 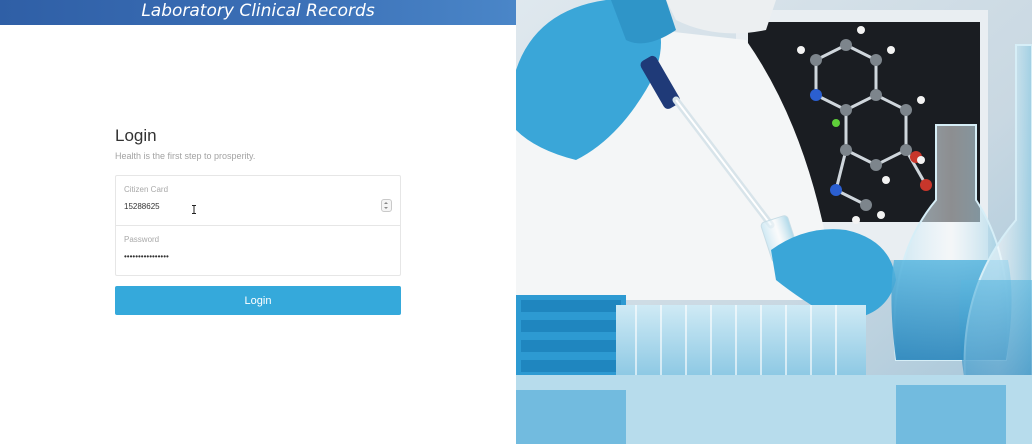 I want to click on password-field: Password, so click(x=258, y=250).